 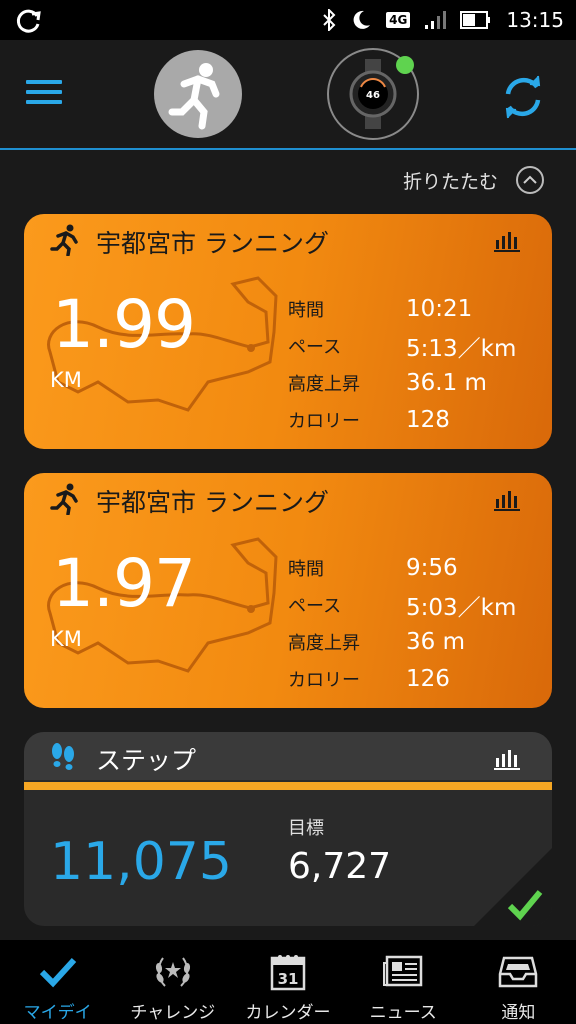 I want to click on hamburger-icon, so click(x=44, y=95).